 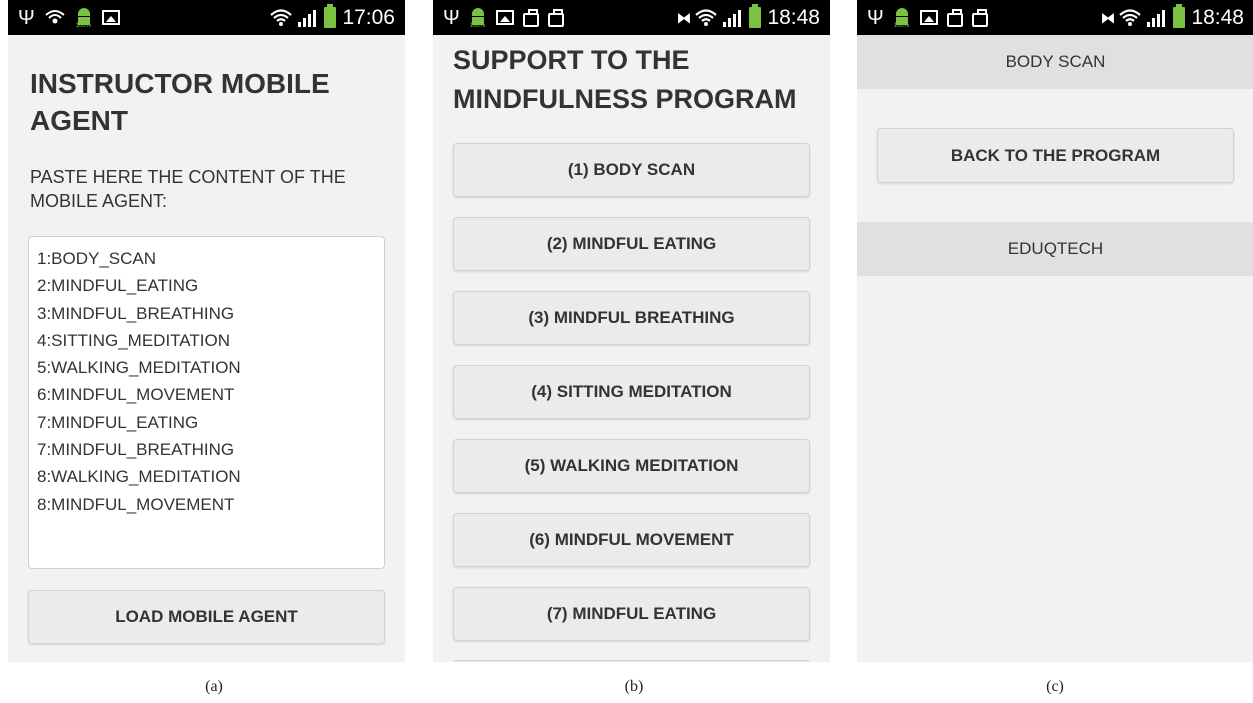 What do you see at coordinates (638, 80) in the screenshot?
I see `page-title: SUPPORT TO THE MINDFULNESS PROGRAM` at bounding box center [638, 80].